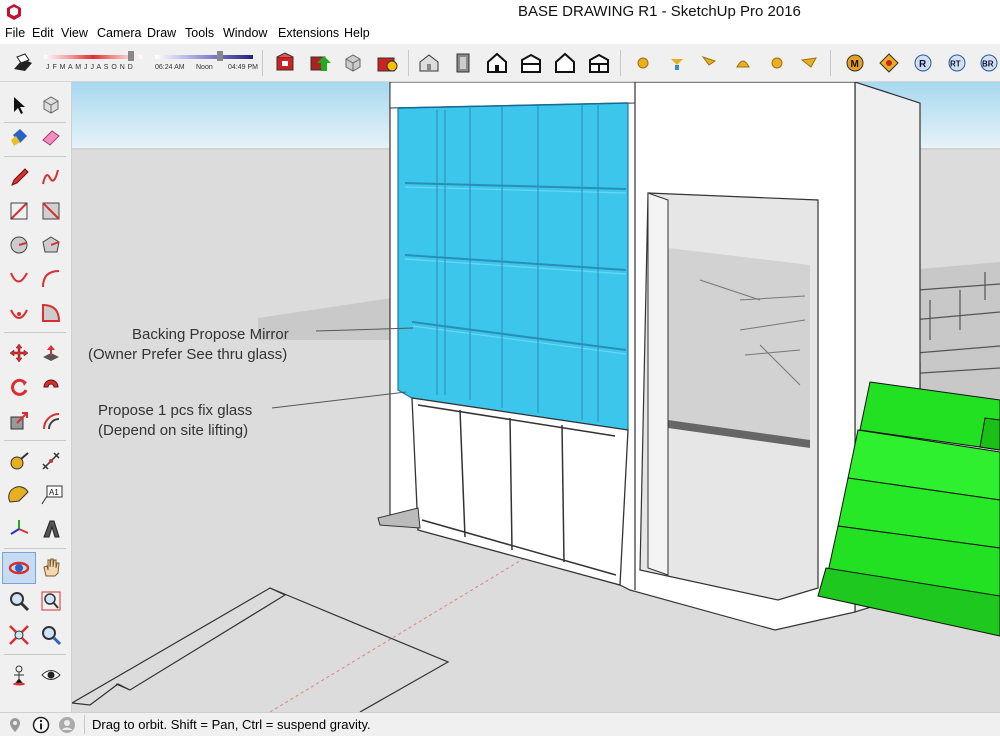 The width and height of the screenshot is (1000, 736). I want to click on view-iso-button, so click(429, 63).